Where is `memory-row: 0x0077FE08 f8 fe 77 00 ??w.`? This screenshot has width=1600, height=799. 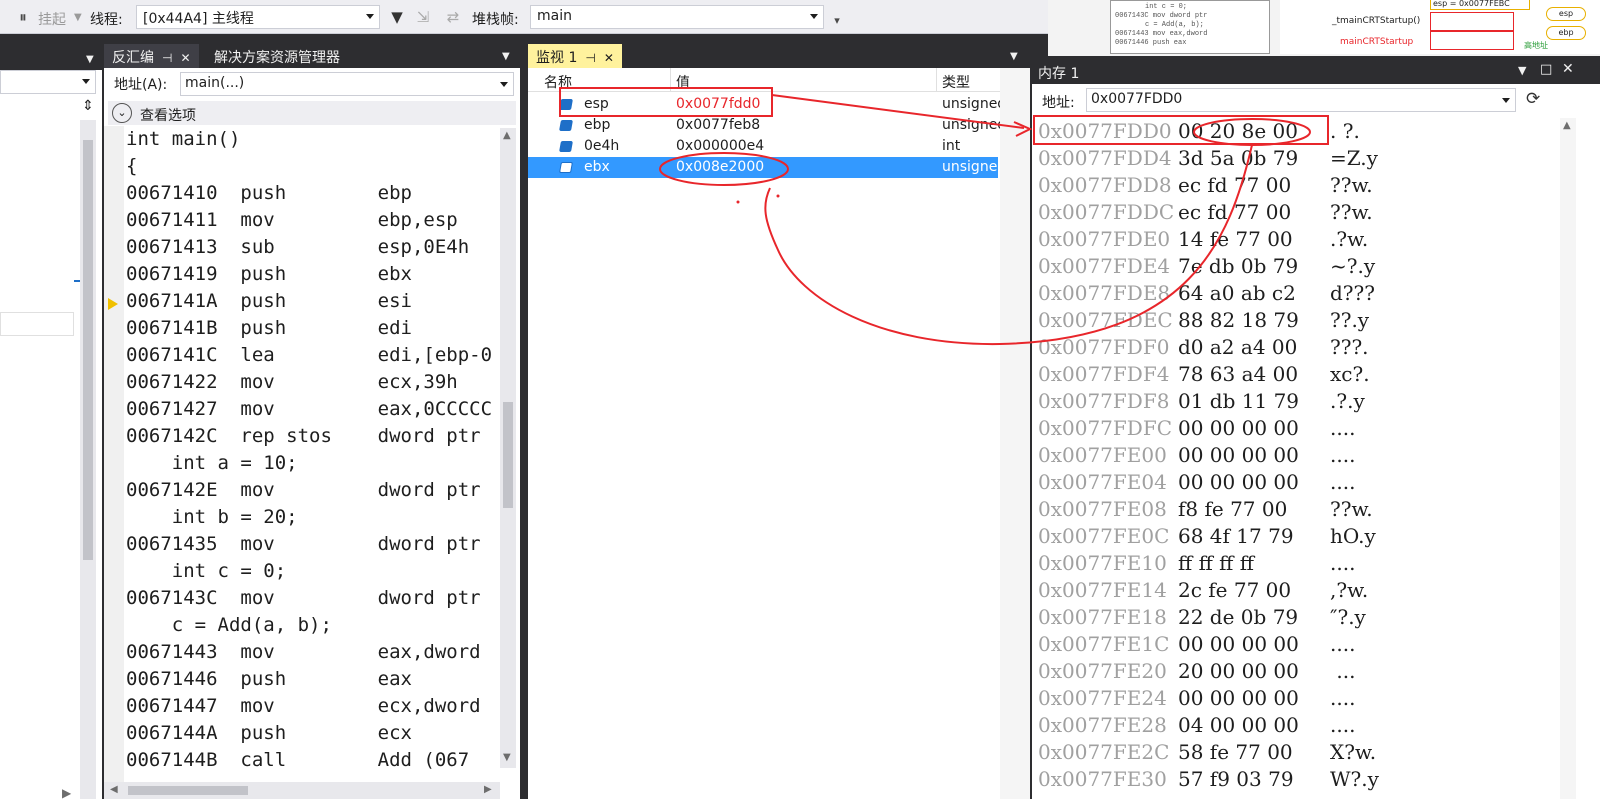 memory-row: 0x0077FE08 f8 fe 77 00 ??w. is located at coordinates (1205, 509).